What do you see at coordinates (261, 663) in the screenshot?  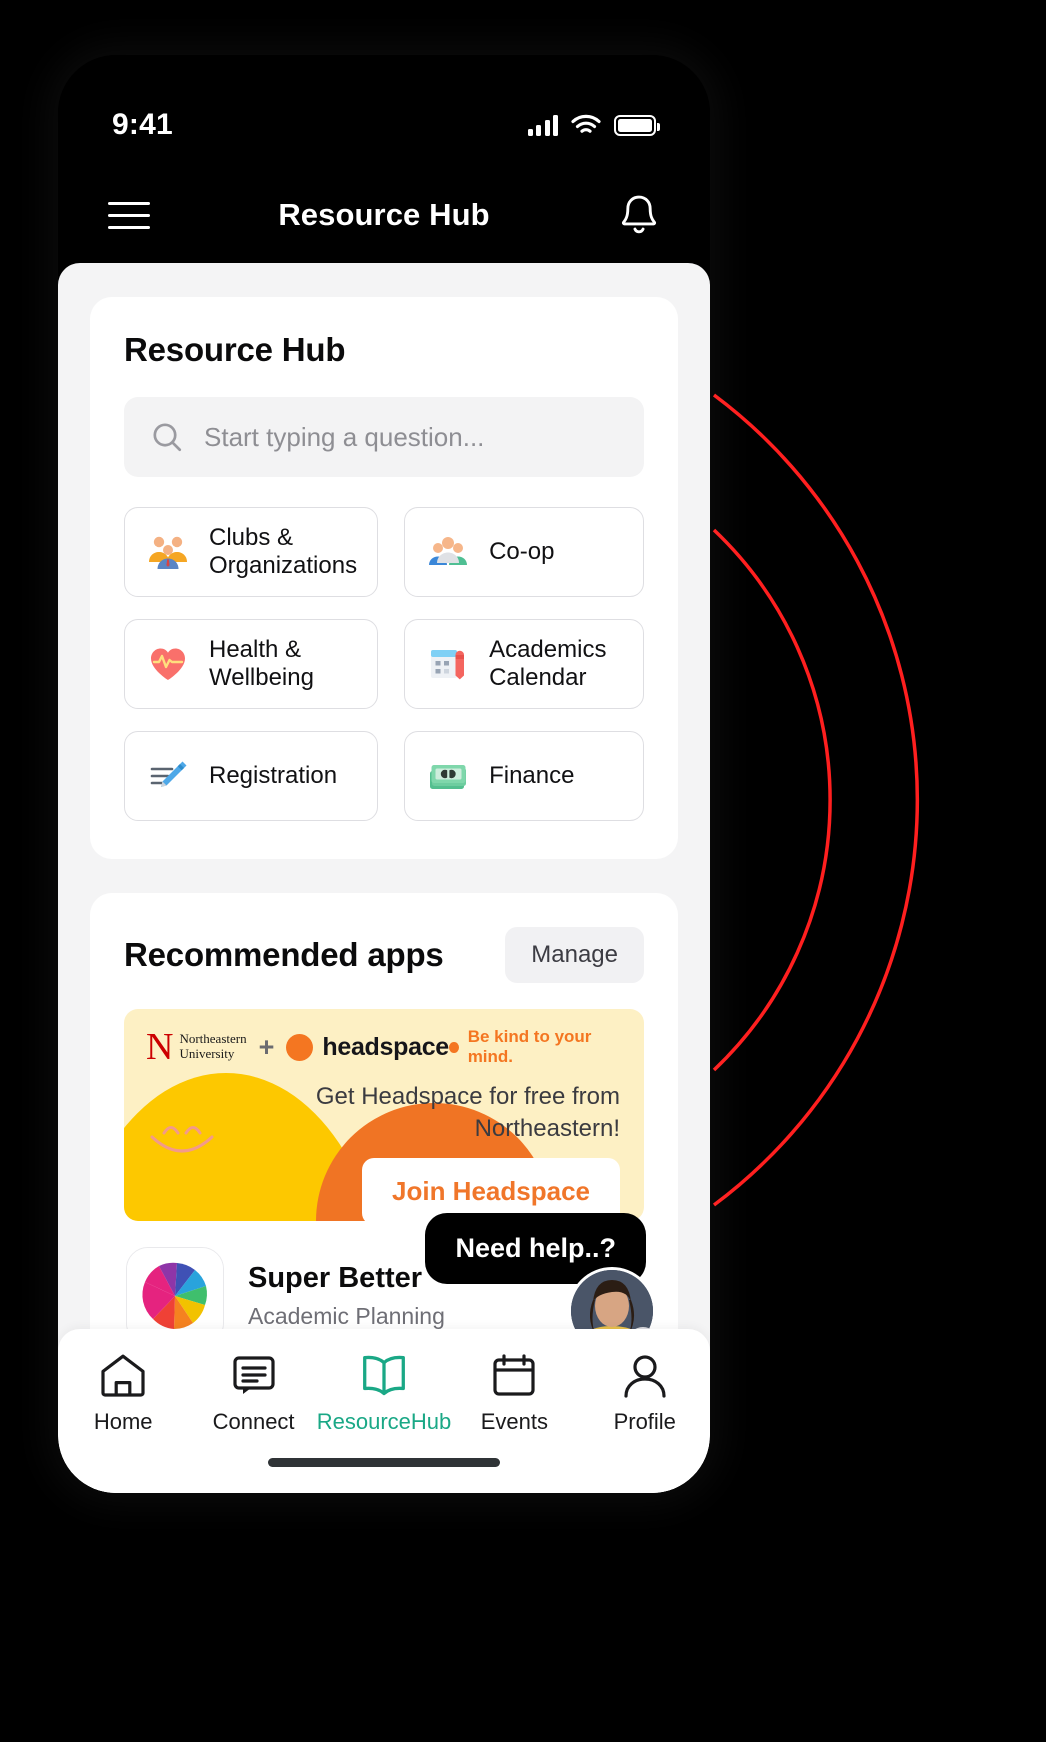 I see `tile-label: Health & Wellbeing` at bounding box center [261, 663].